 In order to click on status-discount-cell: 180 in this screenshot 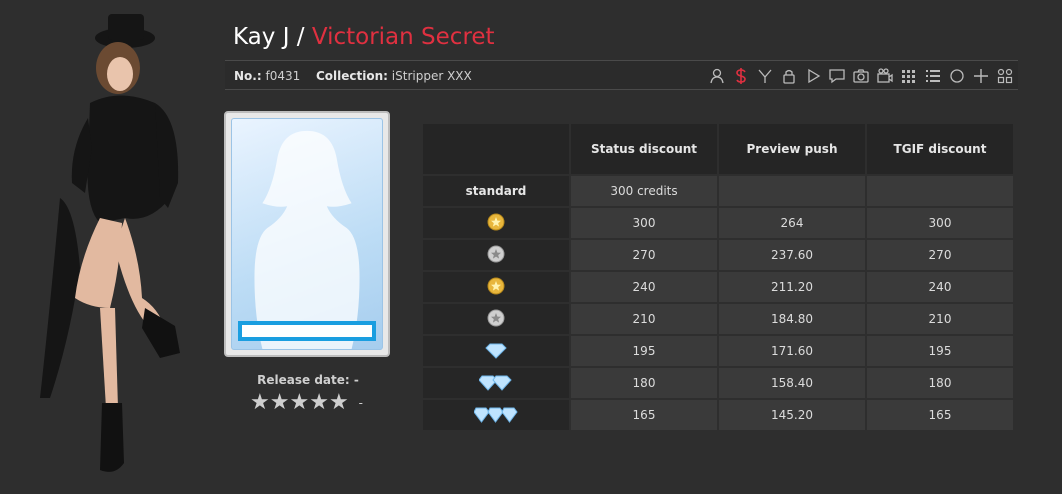, I will do `click(644, 383)`.